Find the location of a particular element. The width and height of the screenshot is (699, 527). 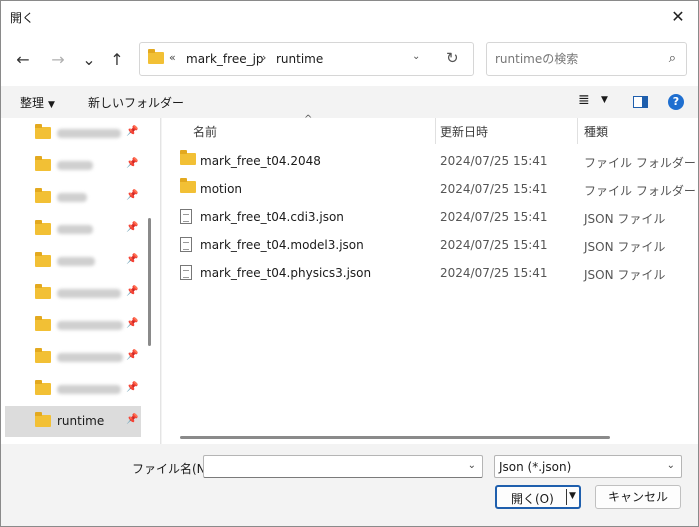

column-header-date: 更新日時 is located at coordinates (464, 133).